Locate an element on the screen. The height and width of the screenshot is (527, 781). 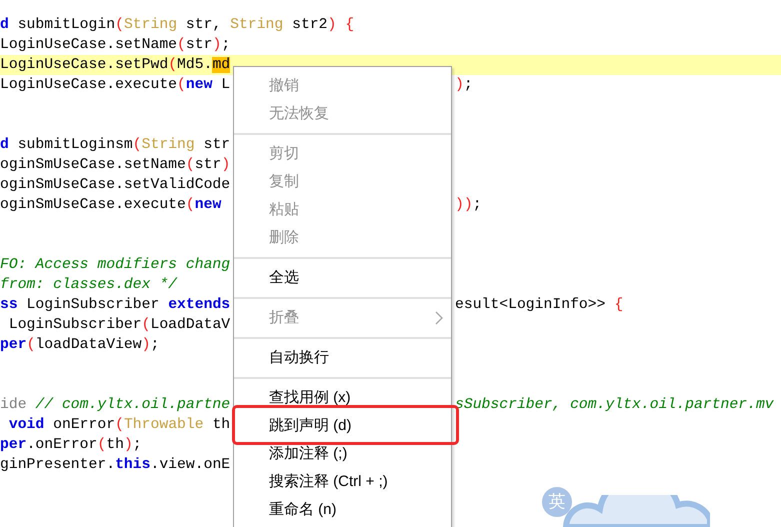
code-line: LoginUseCase.setPwd(Md5.md is located at coordinates (116, 65).